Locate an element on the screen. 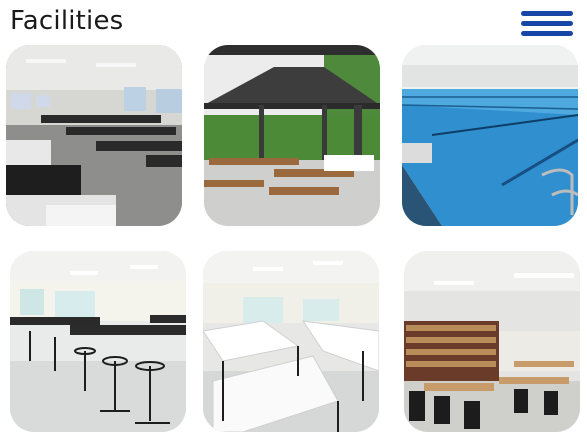 This screenshot has width=587, height=441. hamburger-menu-icon is located at coordinates (547, 13).